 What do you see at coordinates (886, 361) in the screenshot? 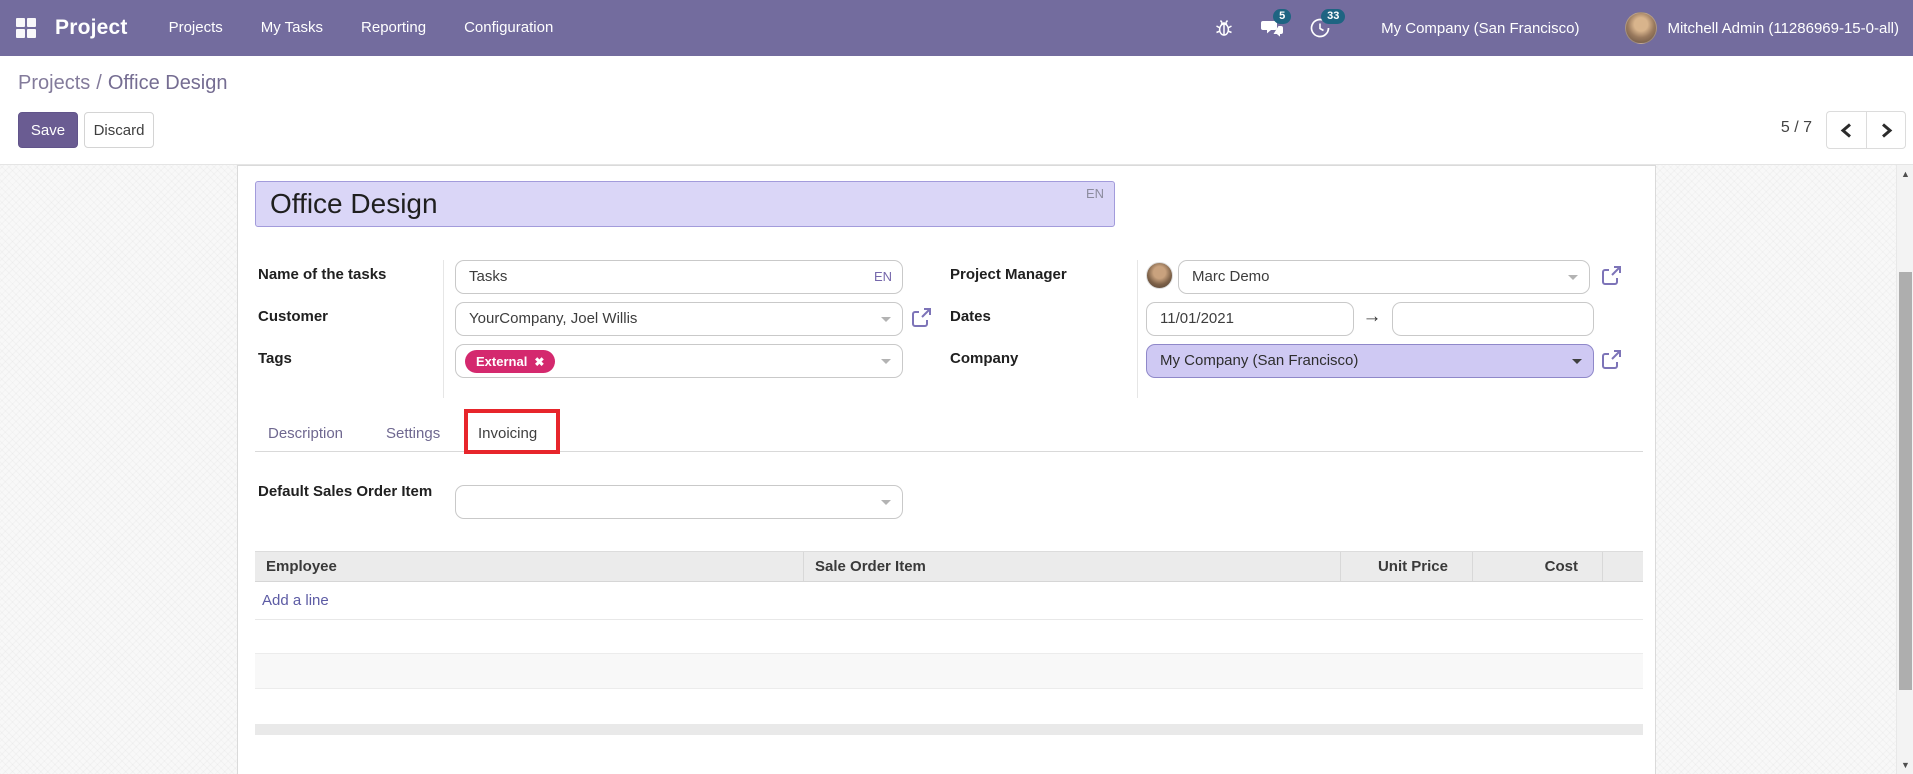
I see `tags-dropdown-caret` at bounding box center [886, 361].